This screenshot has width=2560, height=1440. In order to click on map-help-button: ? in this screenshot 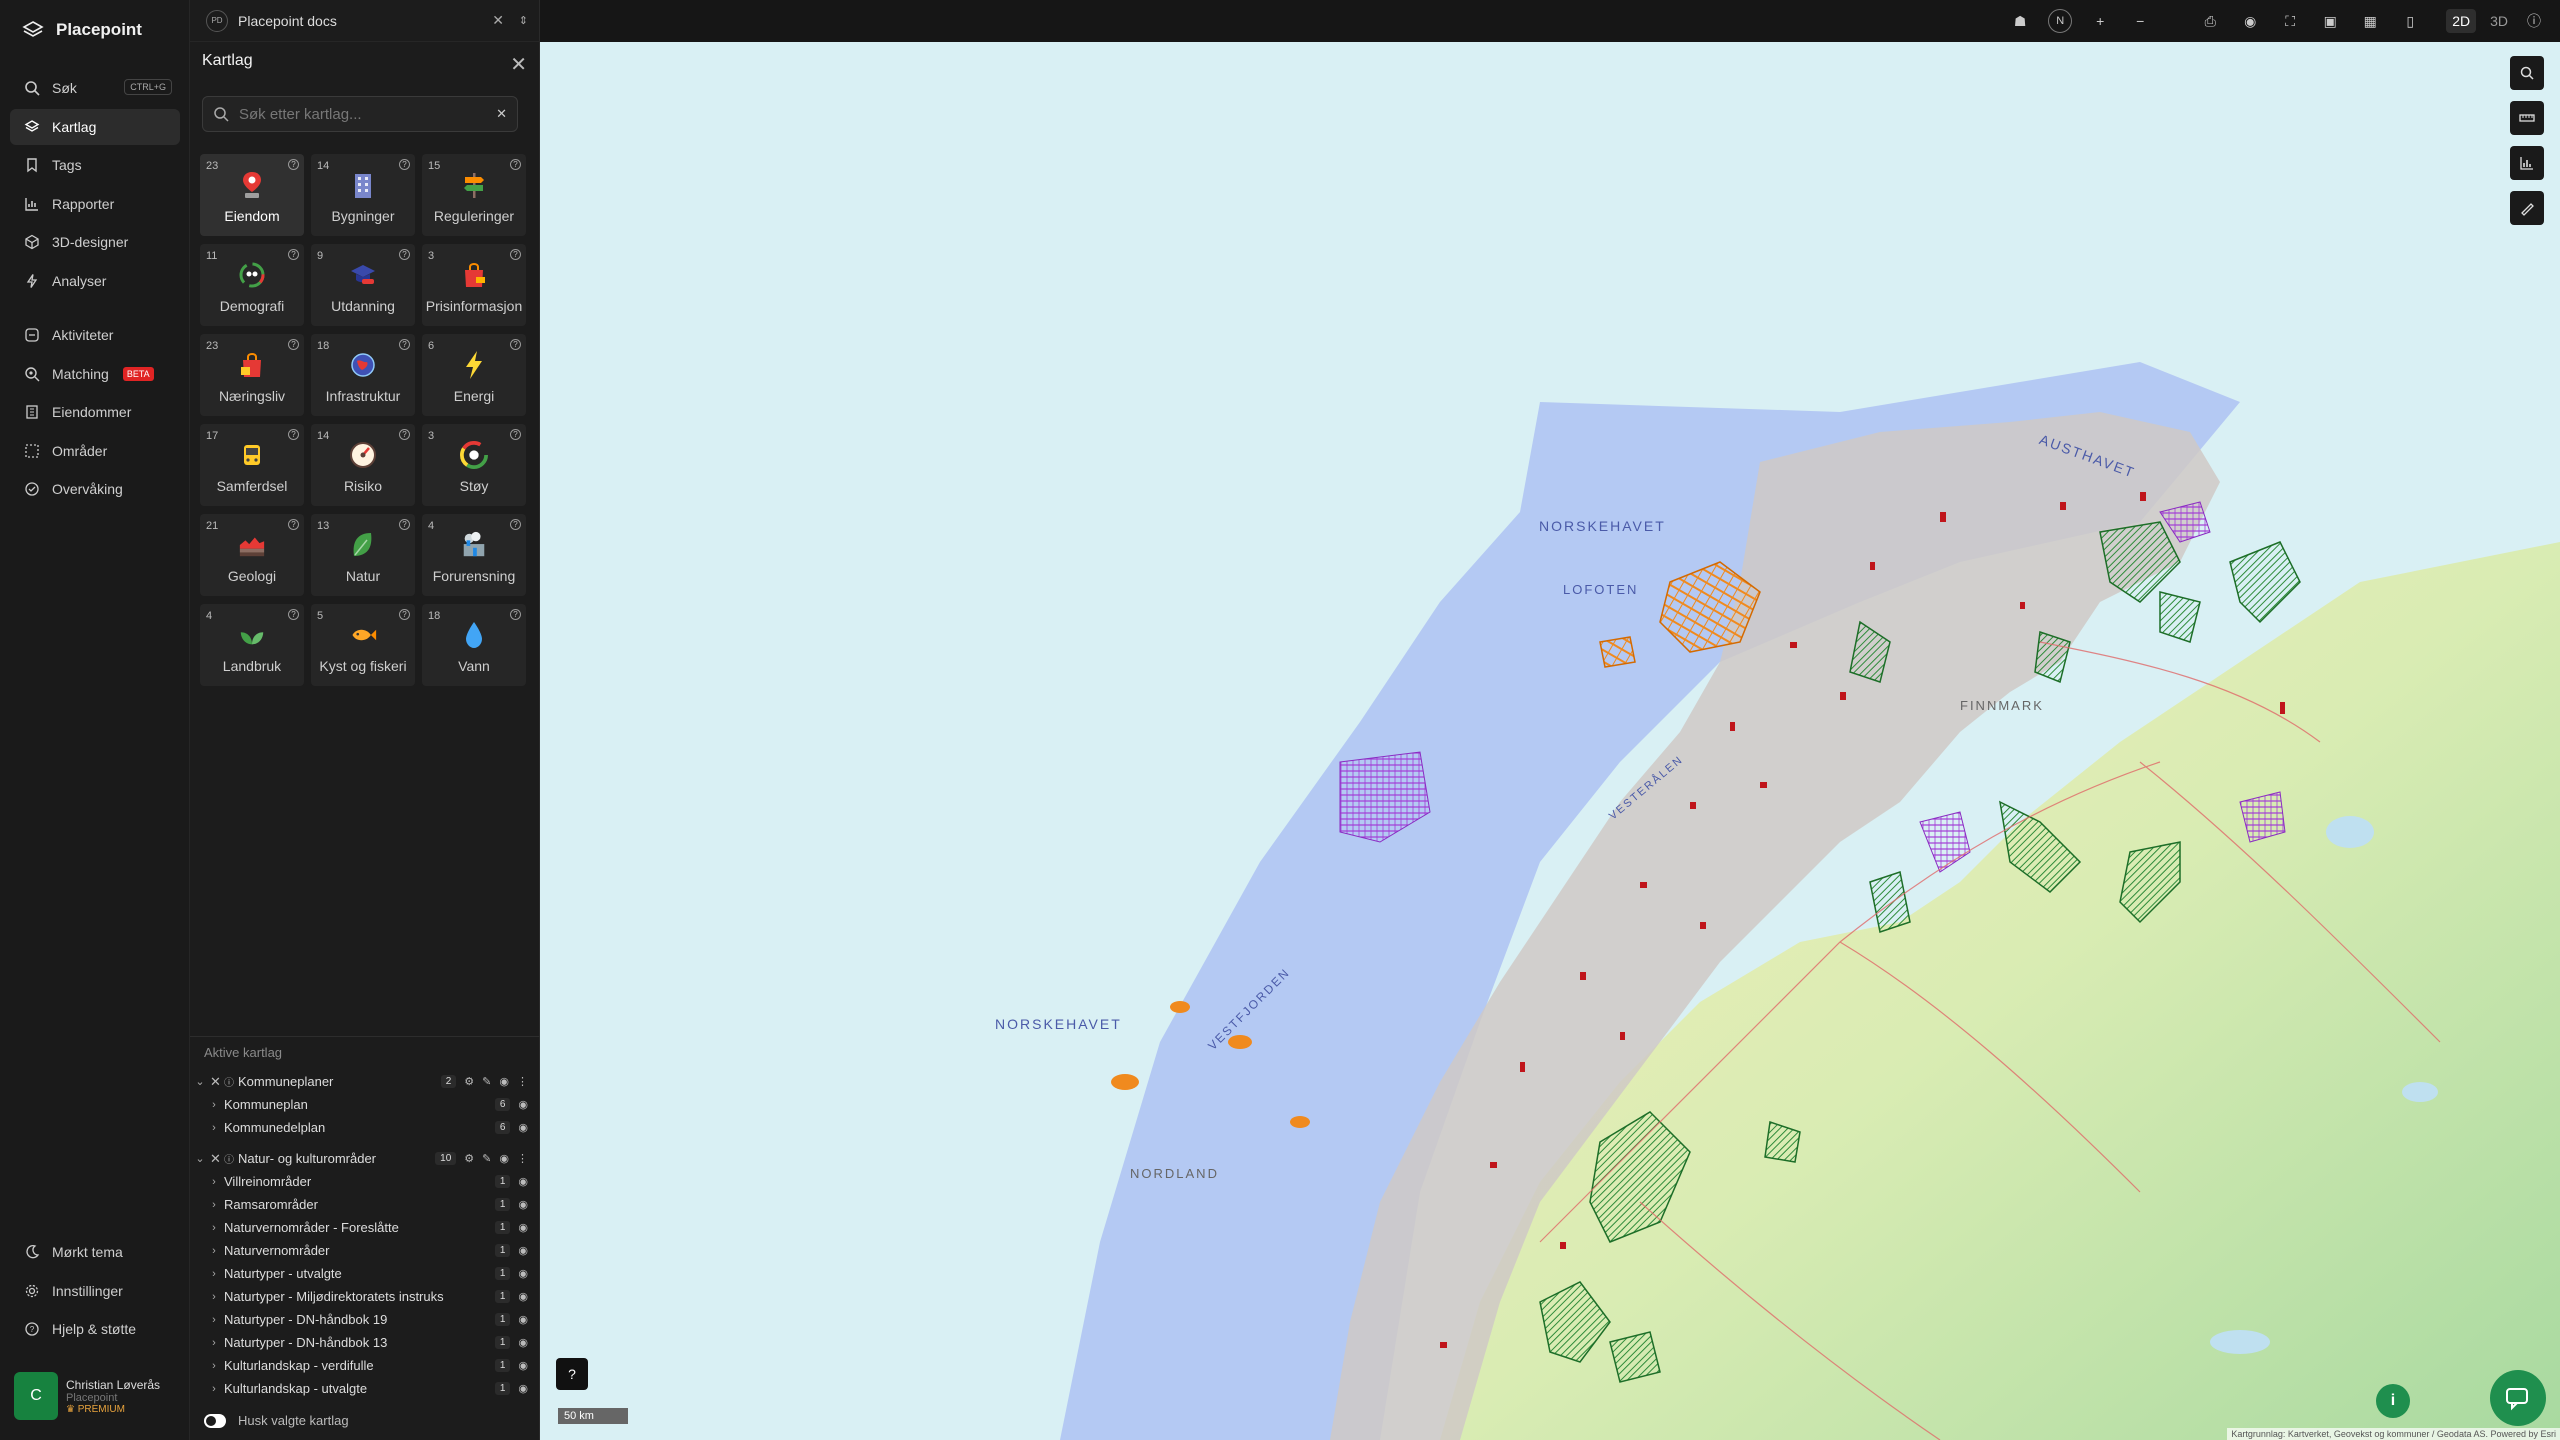, I will do `click(572, 1374)`.